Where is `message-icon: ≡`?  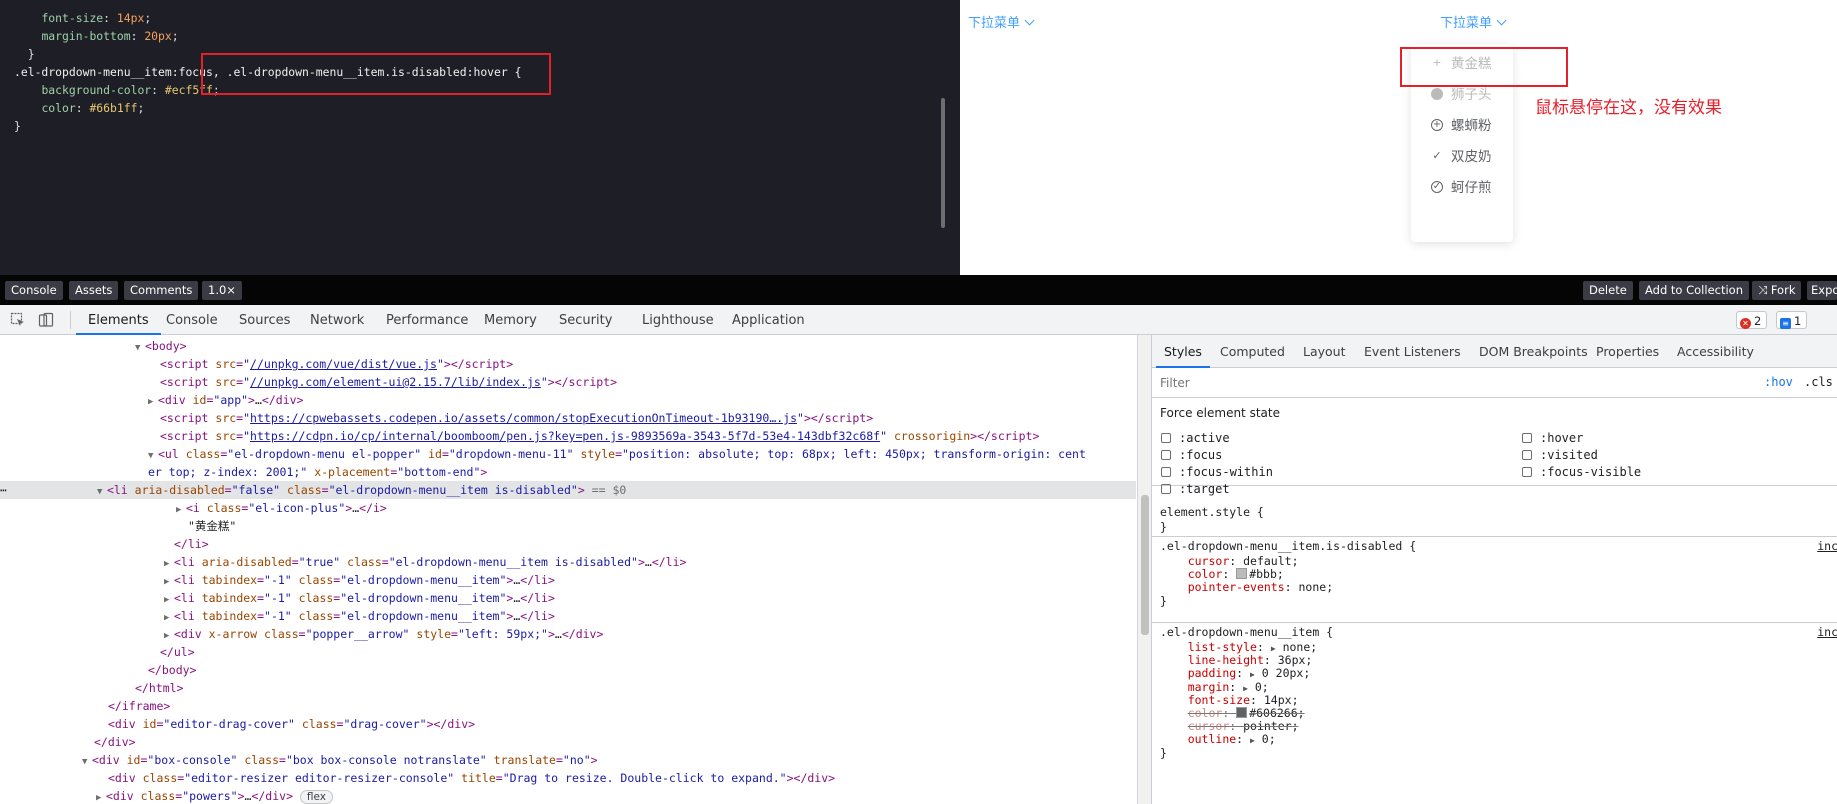
message-icon: ≡ is located at coordinates (1785, 323).